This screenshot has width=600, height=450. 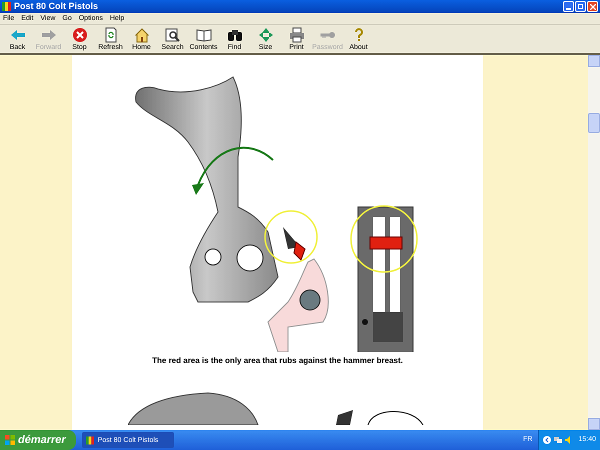 I want to click on figure-caption: The red area is the only area that rubs against the hammer breast., so click(x=277, y=361).